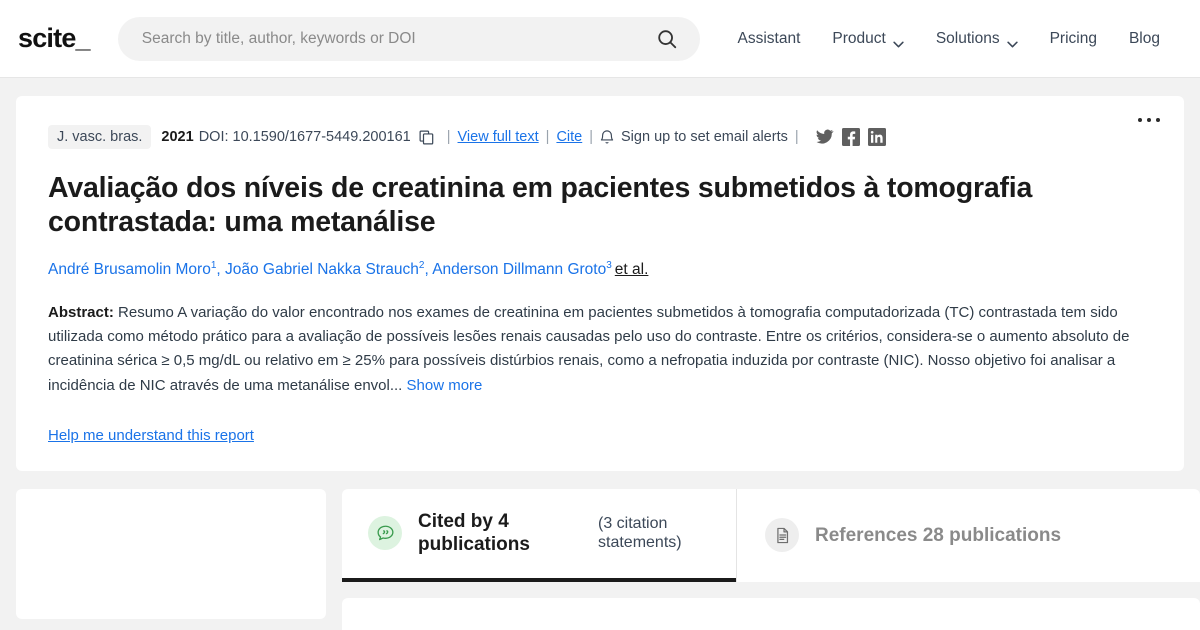  I want to click on author-name: João Gabriel Nakka Strauch, so click(322, 269).